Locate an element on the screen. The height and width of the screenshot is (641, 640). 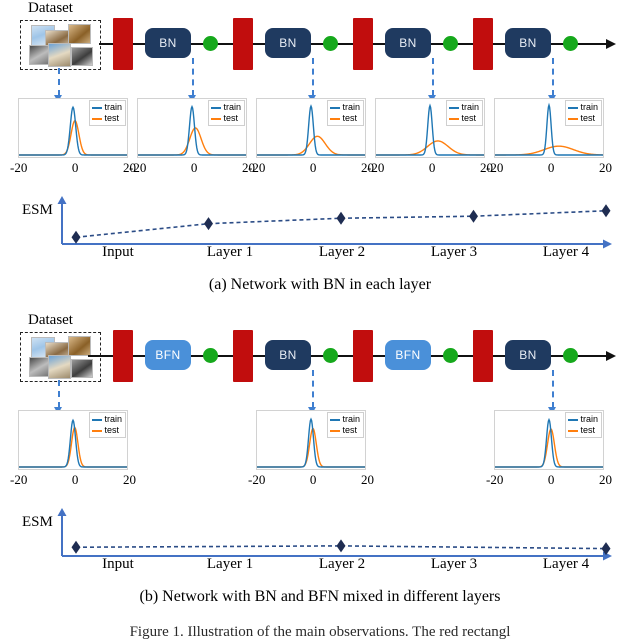
norm-block-bfn: BFN is located at coordinates (168, 355).